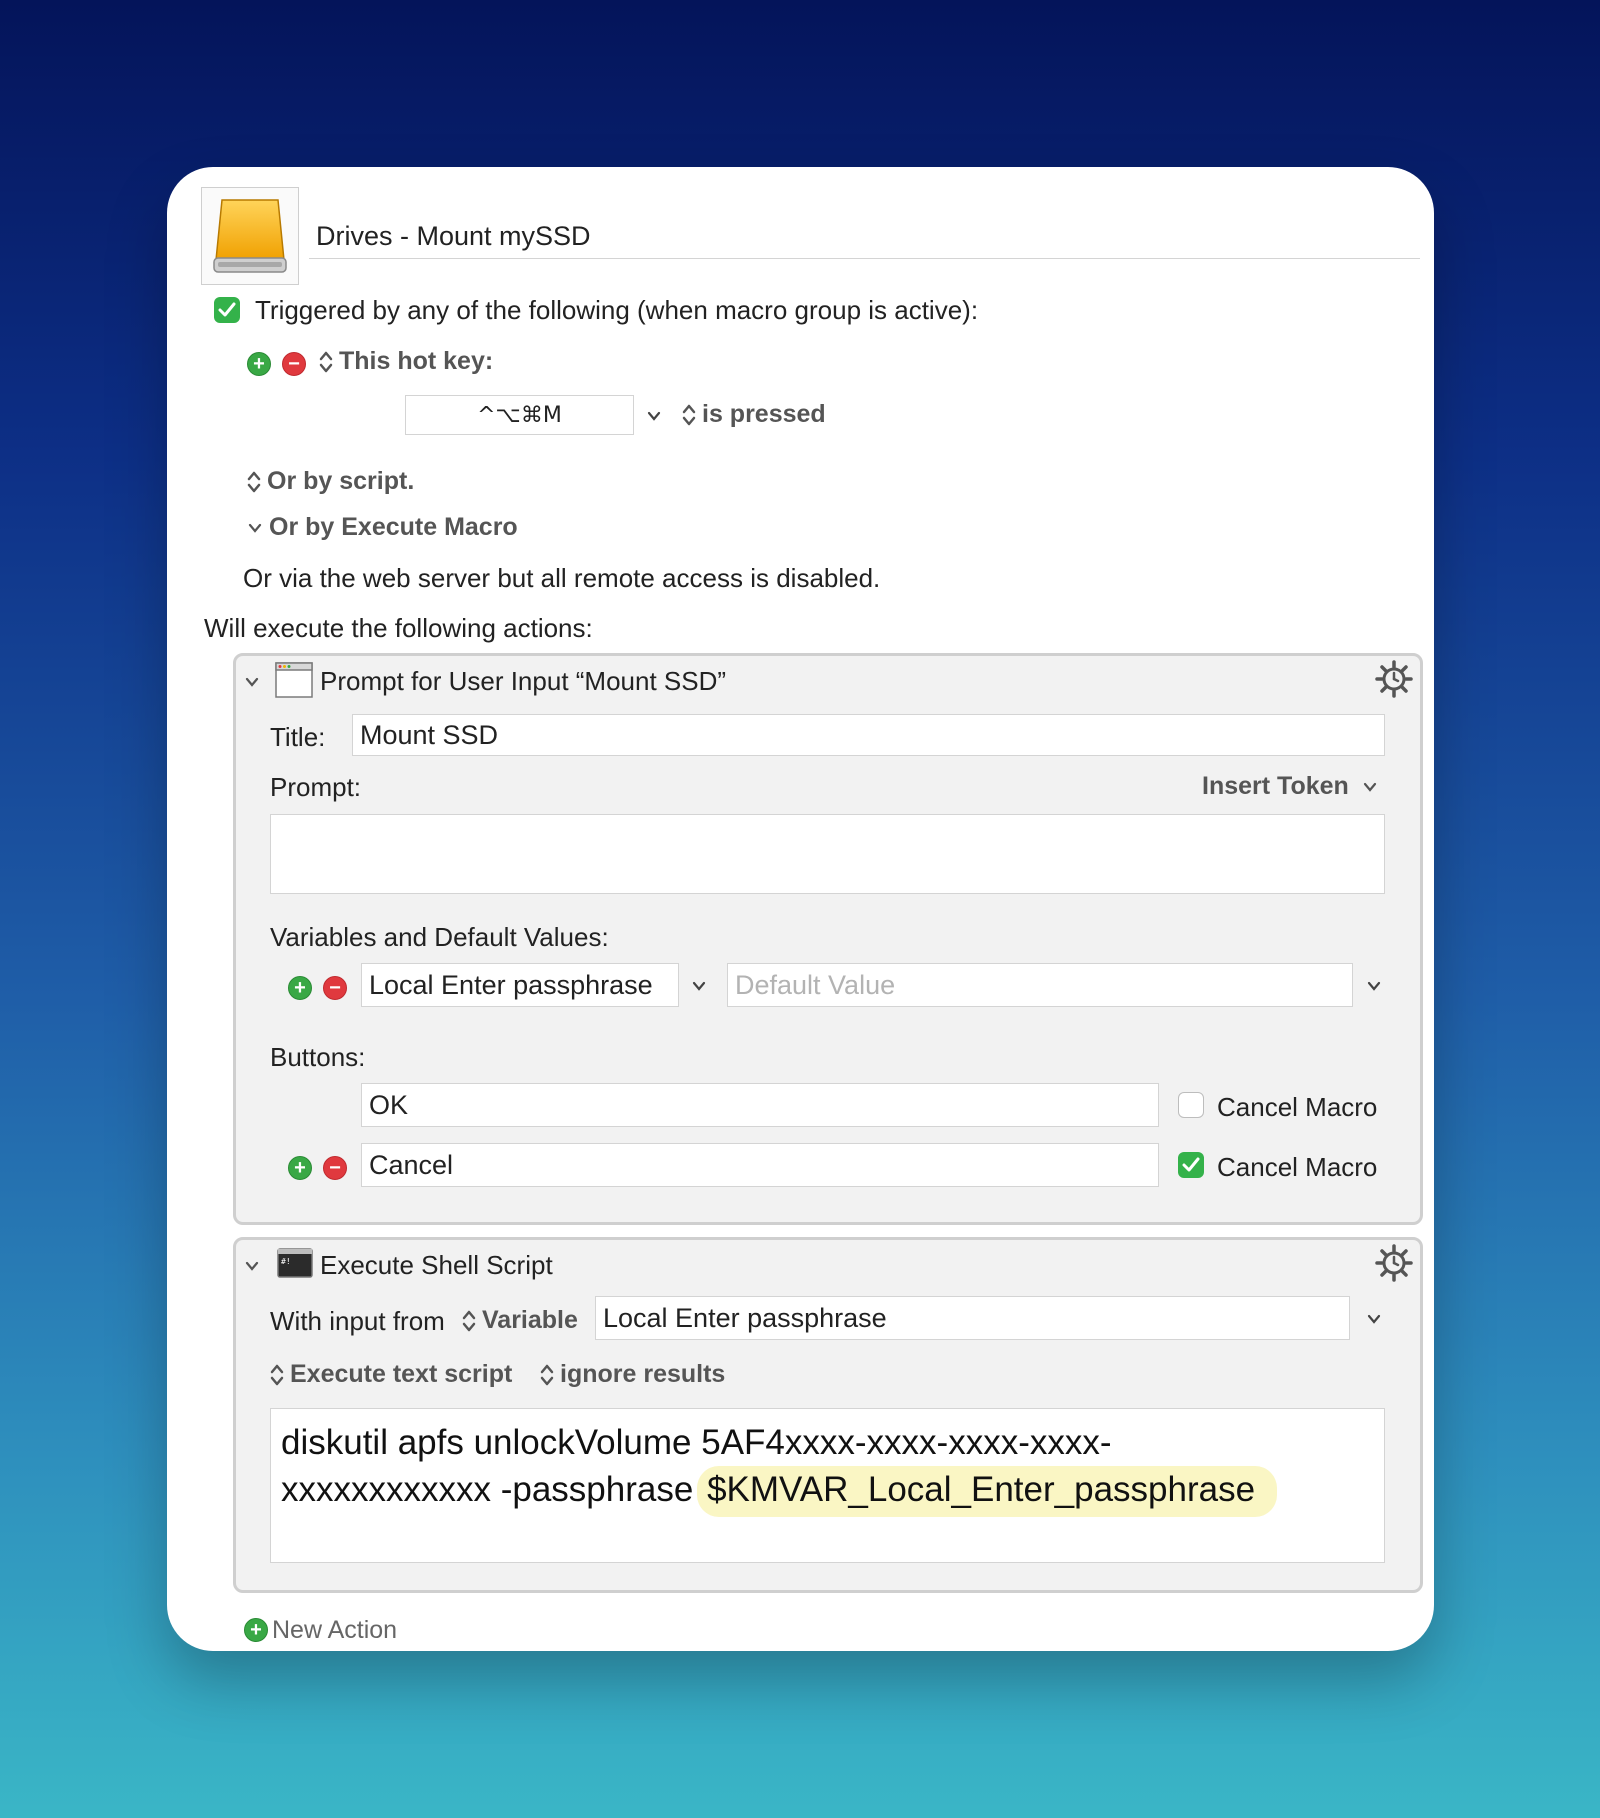 This screenshot has width=1600, height=1818. What do you see at coordinates (764, 414) in the screenshot?
I see `hotkey-condition-label: is pressed` at bounding box center [764, 414].